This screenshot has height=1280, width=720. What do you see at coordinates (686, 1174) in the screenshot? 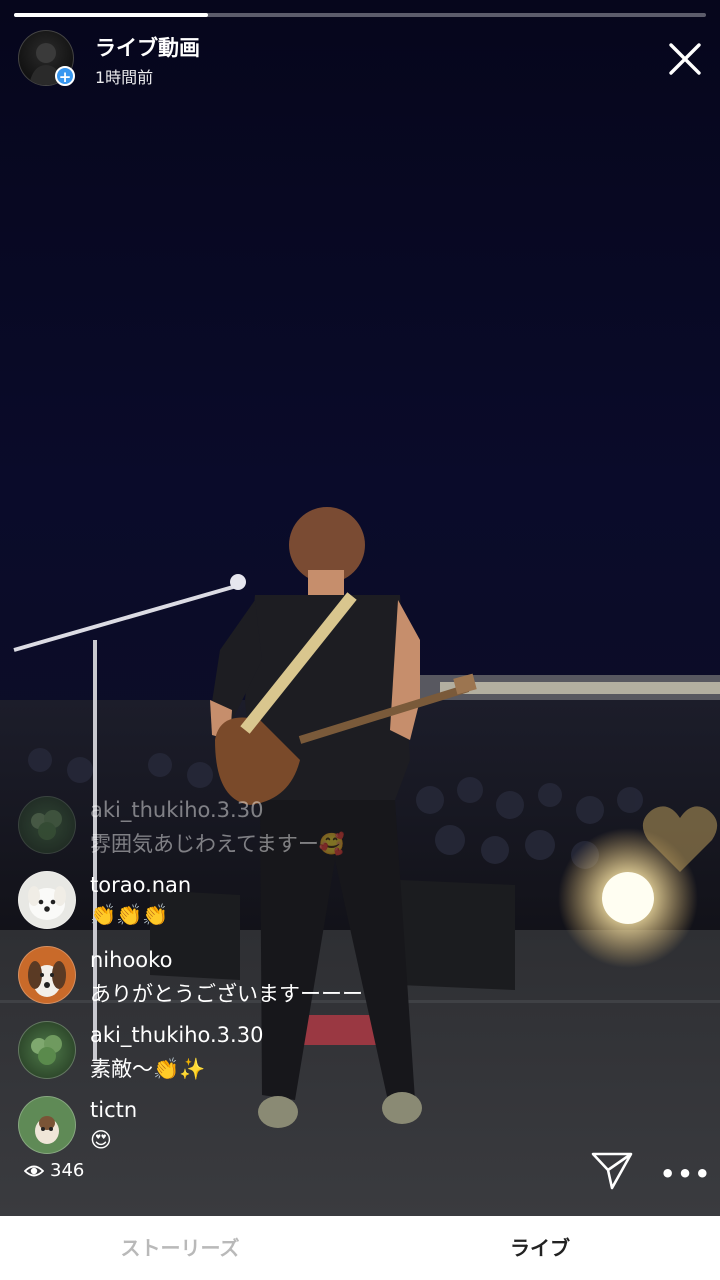
I see `more-options-button: •••` at bounding box center [686, 1174].